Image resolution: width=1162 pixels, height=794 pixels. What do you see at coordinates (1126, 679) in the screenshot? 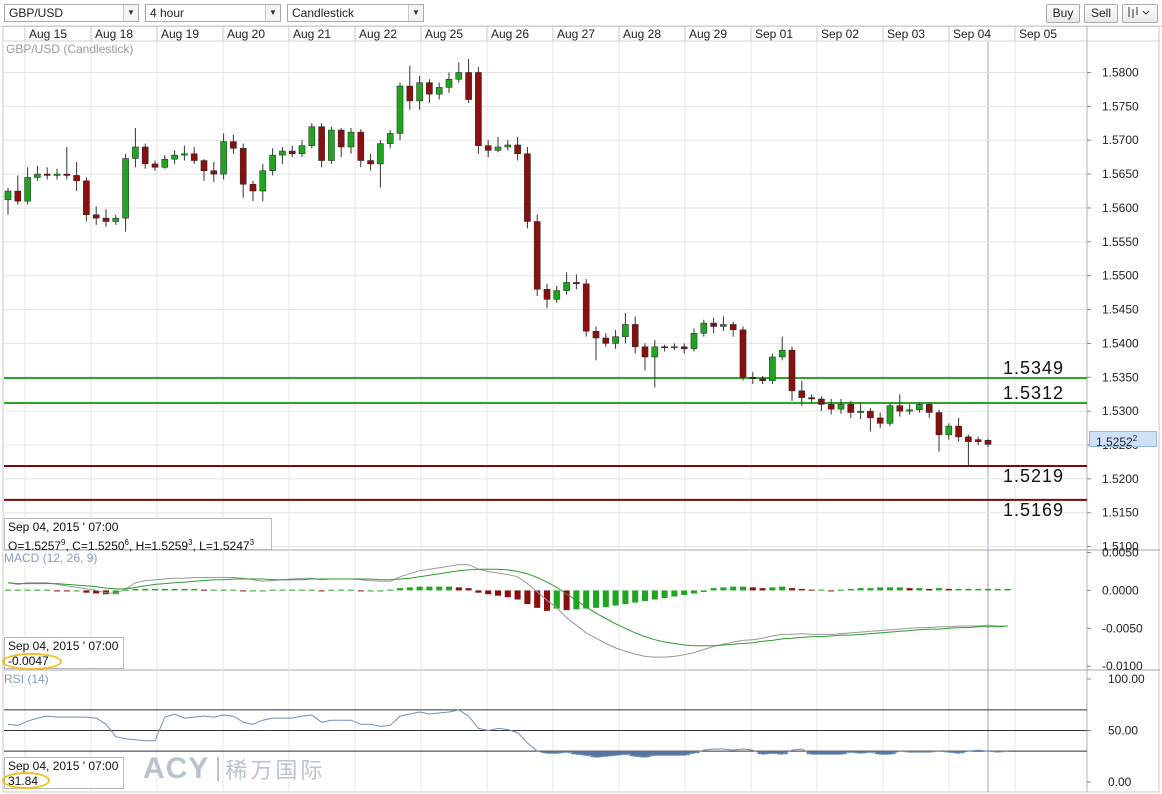
I see `rsi-tick-label: 100.00` at bounding box center [1126, 679].